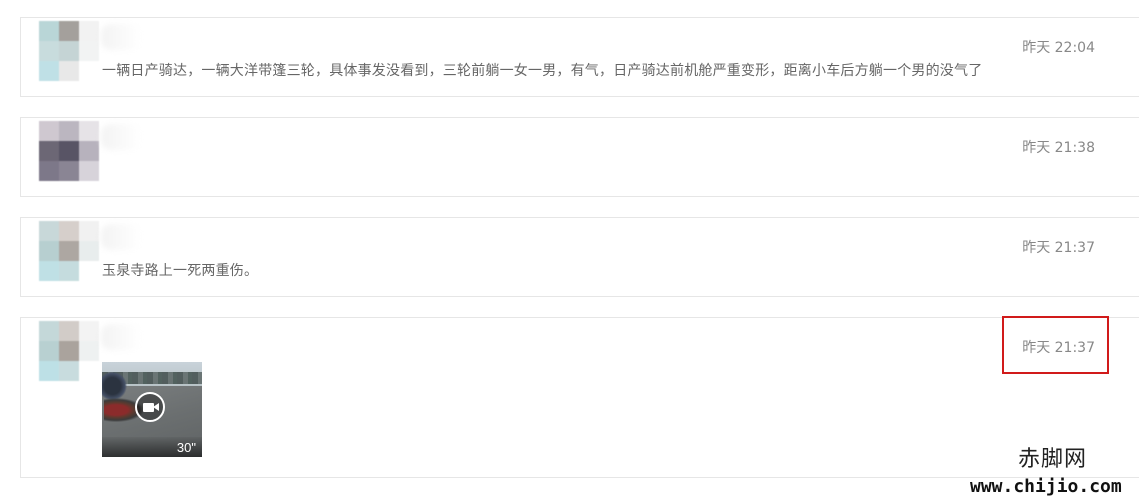  What do you see at coordinates (150, 407) in the screenshot?
I see `video-camera-icon` at bounding box center [150, 407].